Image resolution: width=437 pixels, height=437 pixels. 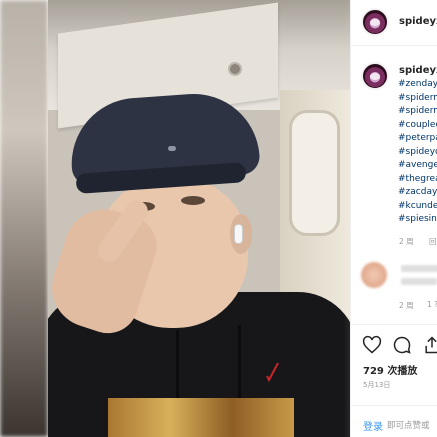 What do you see at coordinates (432, 304) in the screenshot?
I see `comment-likes: 1 ?` at bounding box center [432, 304].